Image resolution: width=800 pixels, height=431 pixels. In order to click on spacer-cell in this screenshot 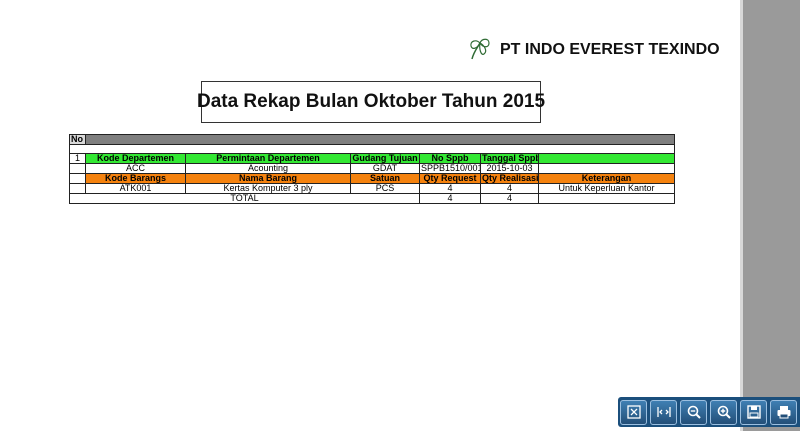, I will do `click(372, 149)`.